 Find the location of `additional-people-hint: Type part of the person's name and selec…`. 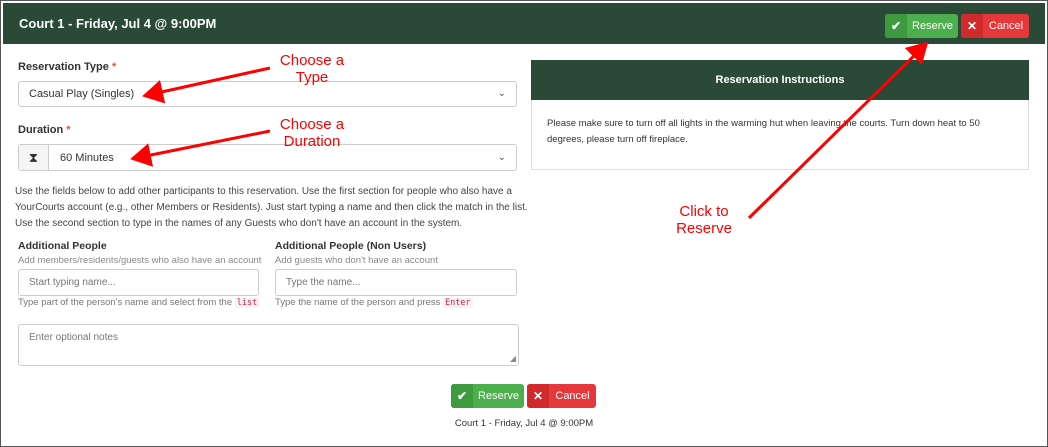

additional-people-hint: Type part of the person's name and selec… is located at coordinates (139, 302).